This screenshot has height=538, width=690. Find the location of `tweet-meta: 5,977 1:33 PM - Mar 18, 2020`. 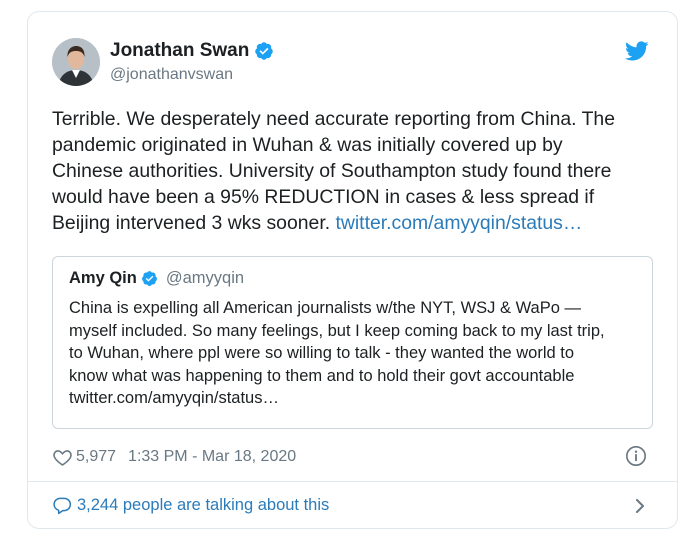

tweet-meta: 5,977 1:33 PM - Mar 18, 2020 is located at coordinates (174, 457).